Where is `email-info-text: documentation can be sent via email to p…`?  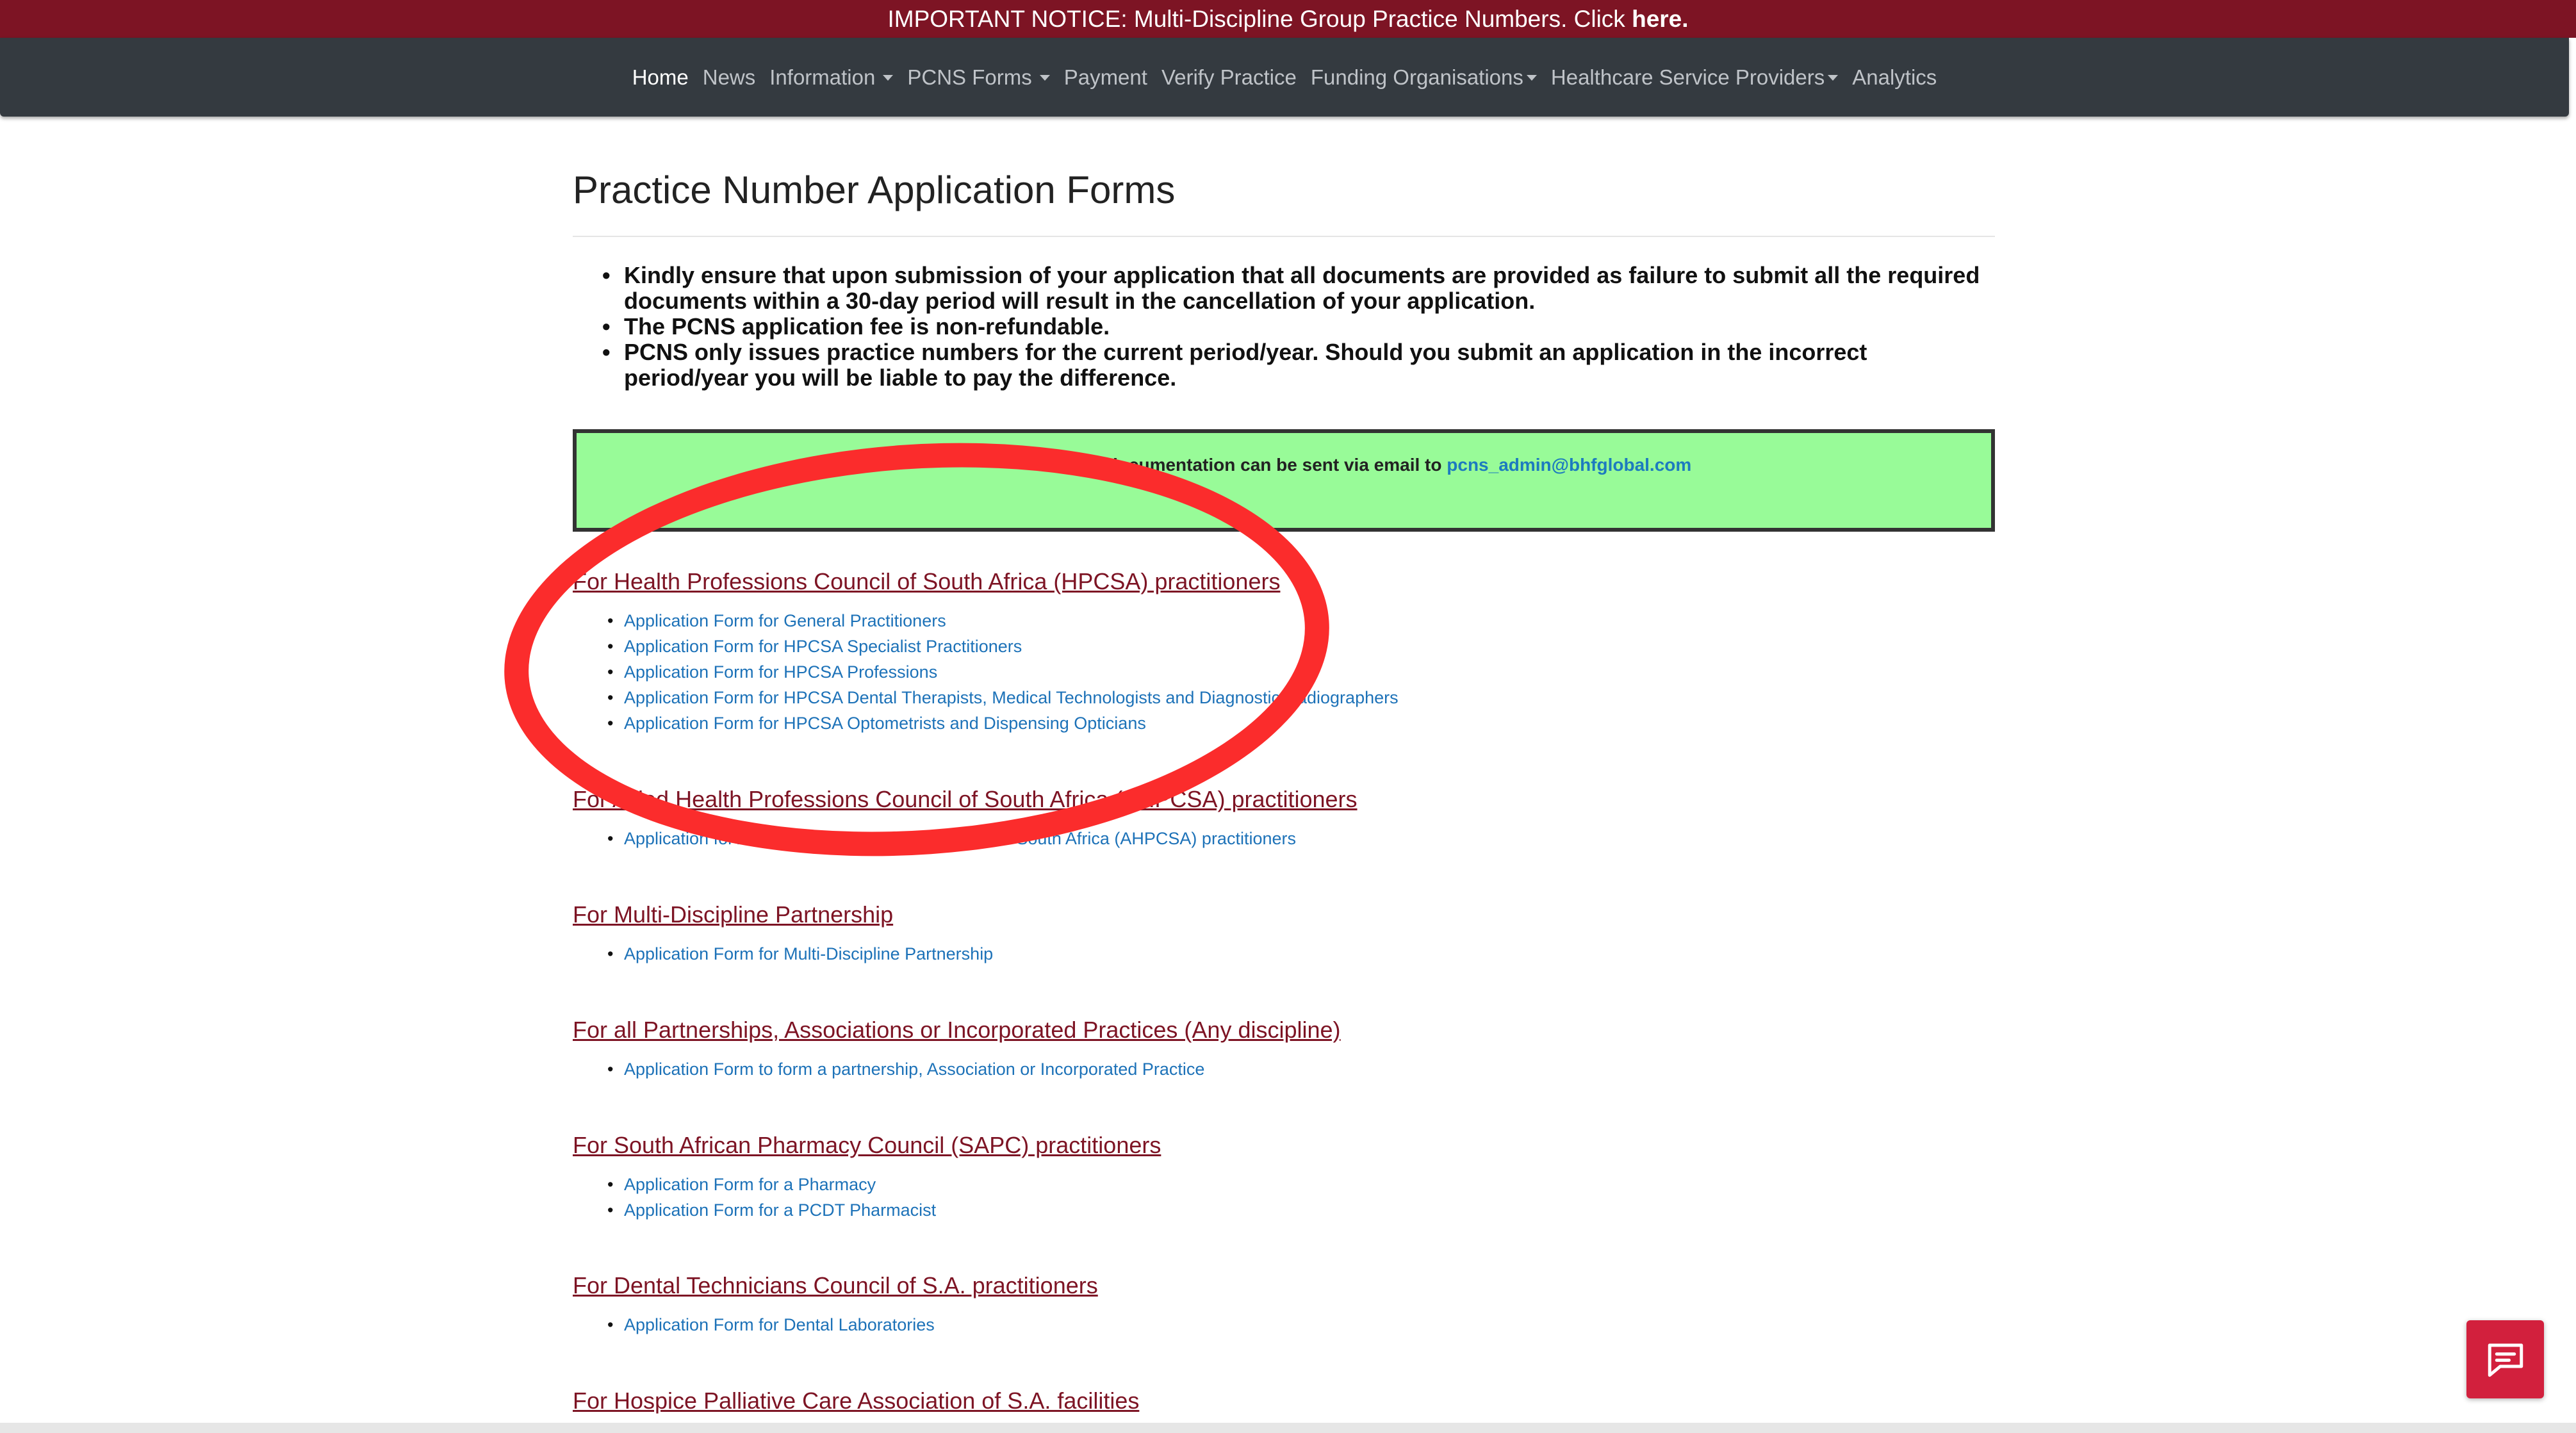
email-info-text: documentation can be sent via email to p… is located at coordinates (1399, 465).